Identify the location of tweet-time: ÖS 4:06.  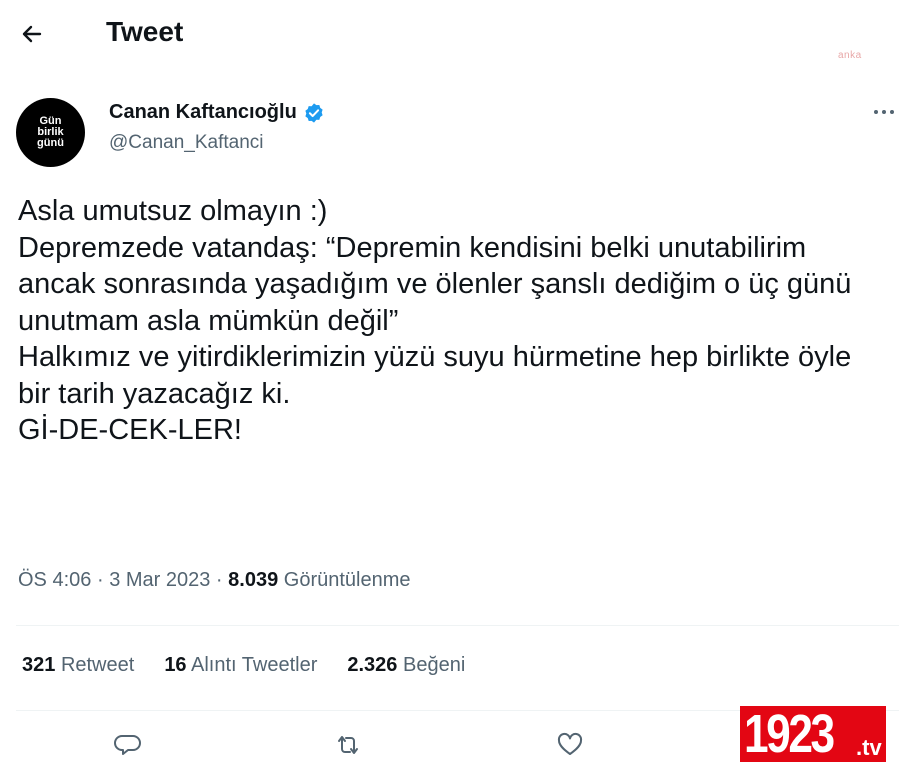
(54, 580).